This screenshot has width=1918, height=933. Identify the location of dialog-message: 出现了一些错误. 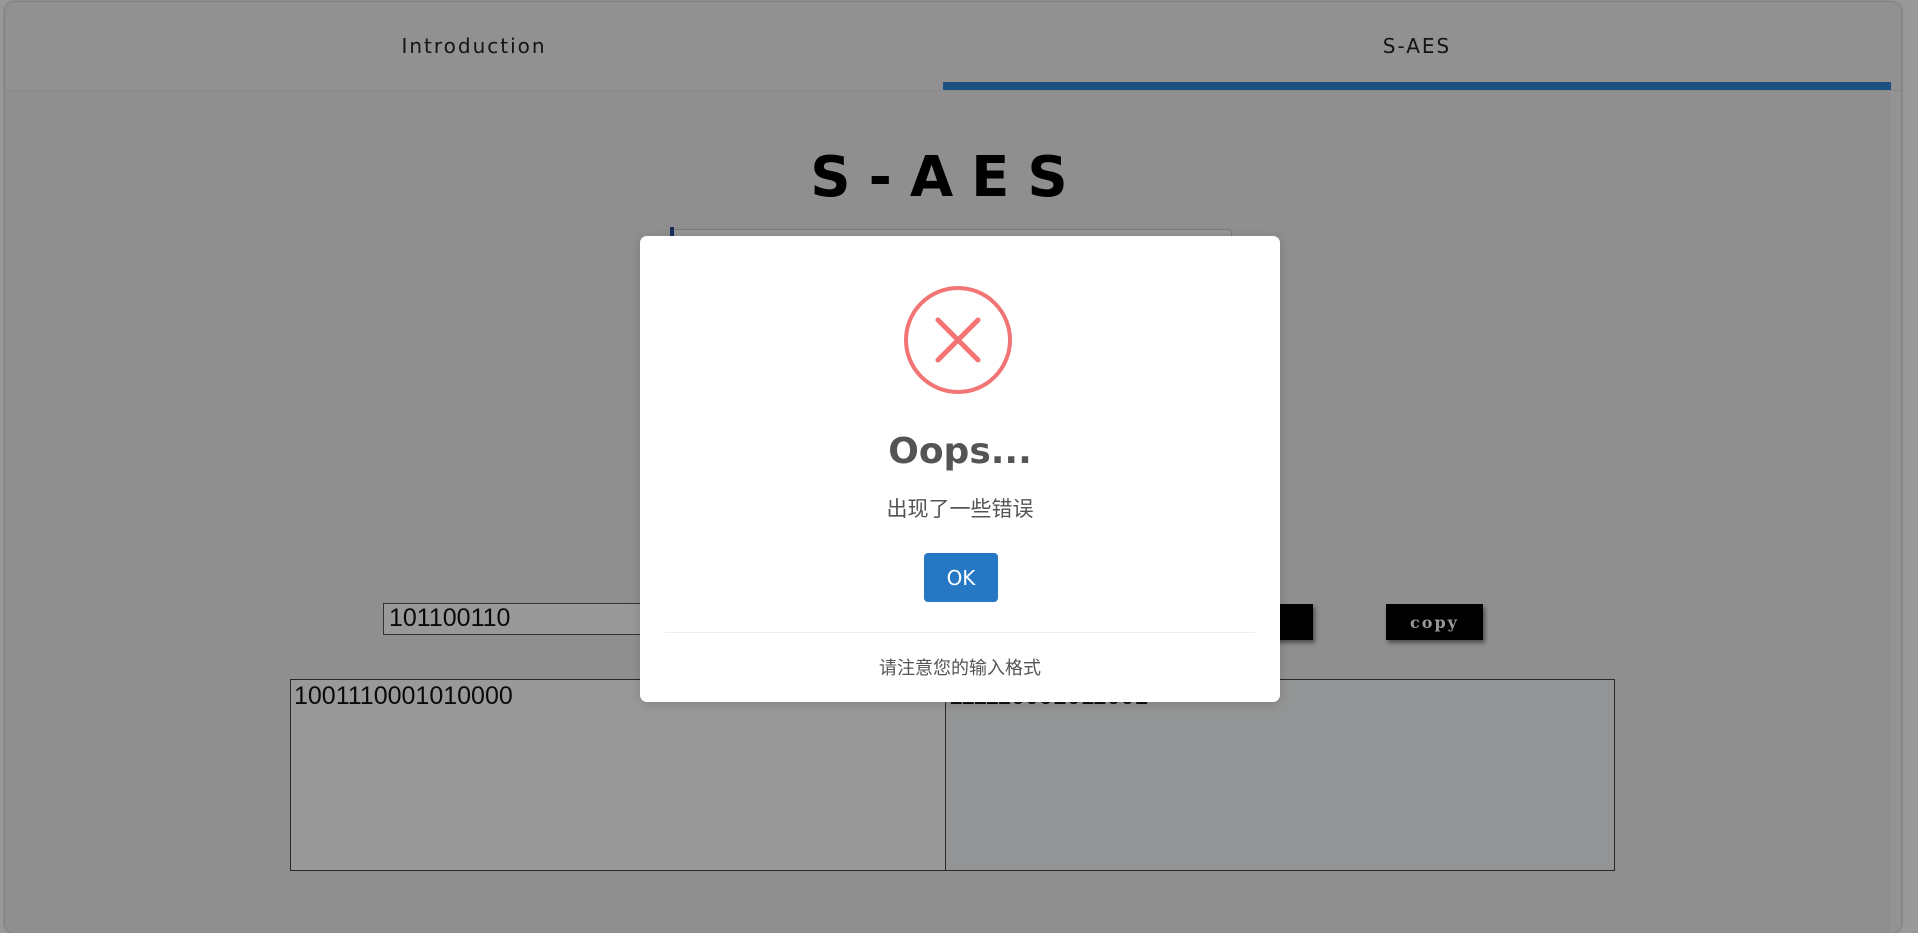
(960, 509).